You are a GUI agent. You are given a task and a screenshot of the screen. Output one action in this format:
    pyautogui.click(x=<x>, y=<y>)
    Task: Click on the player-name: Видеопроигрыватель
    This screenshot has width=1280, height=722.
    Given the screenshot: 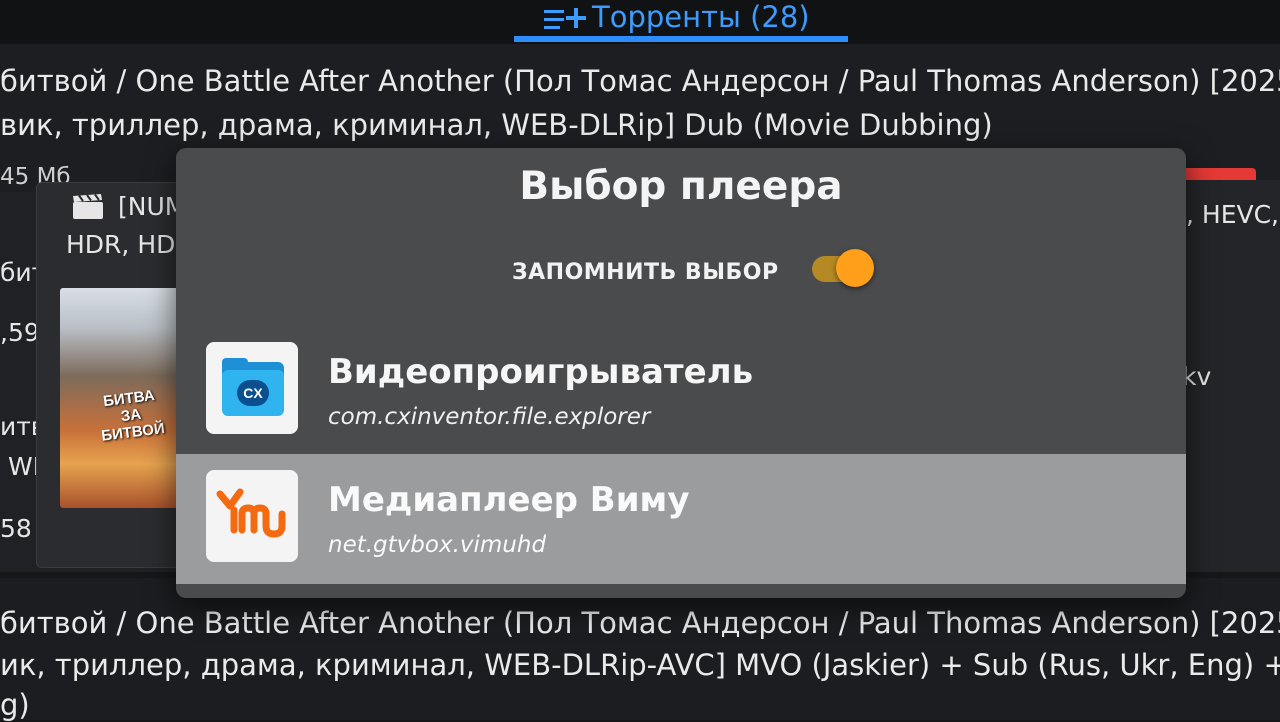 What is the action you would take?
    pyautogui.click(x=541, y=372)
    